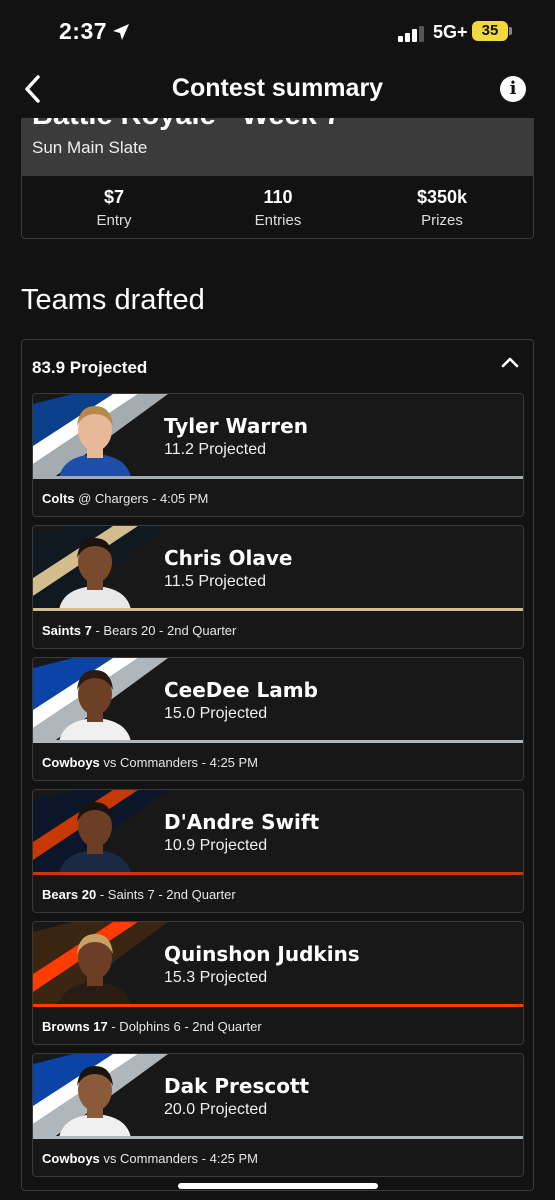  Describe the element at coordinates (58, 498) in the screenshot. I see `game-team: Colts` at that location.